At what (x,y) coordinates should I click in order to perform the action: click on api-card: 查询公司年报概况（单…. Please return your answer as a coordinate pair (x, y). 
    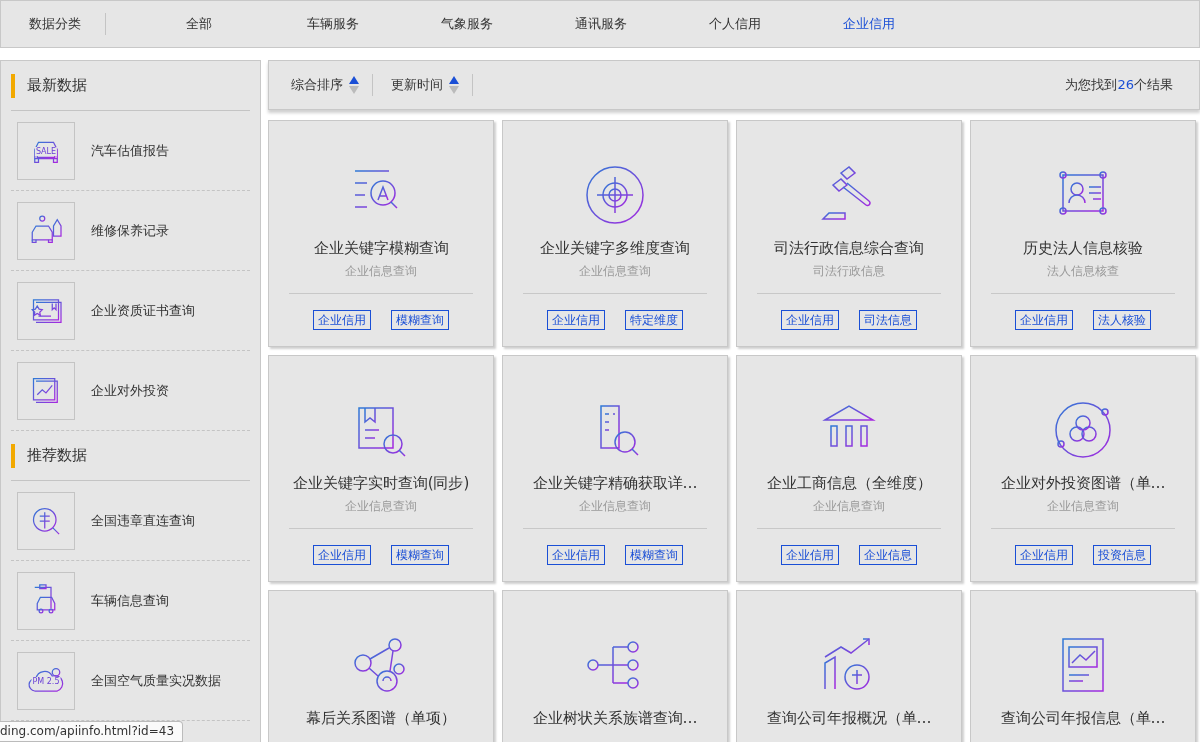
    Looking at the image, I should click on (849, 666).